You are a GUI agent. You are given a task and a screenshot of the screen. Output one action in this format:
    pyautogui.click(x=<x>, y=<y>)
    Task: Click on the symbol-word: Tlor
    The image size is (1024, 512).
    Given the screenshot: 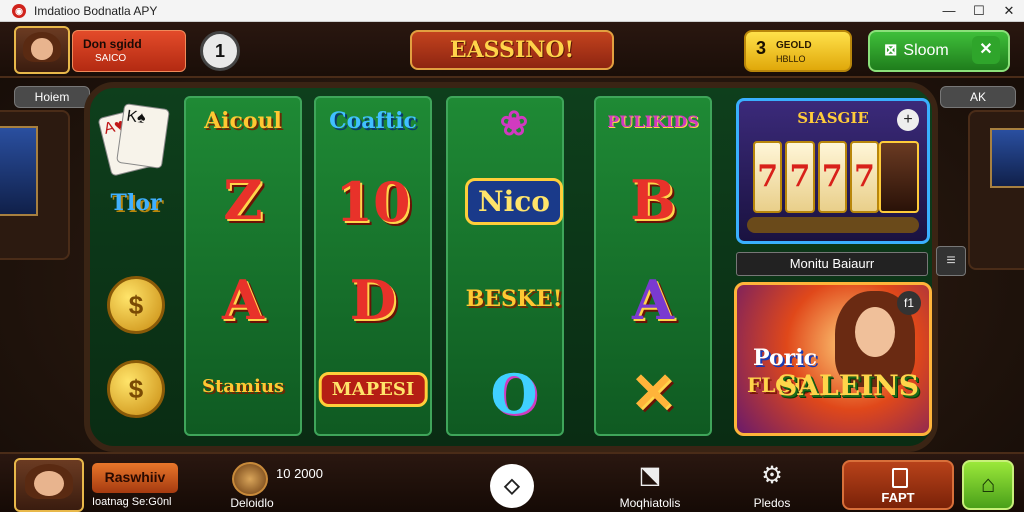 What is the action you would take?
    pyautogui.click(x=136, y=203)
    